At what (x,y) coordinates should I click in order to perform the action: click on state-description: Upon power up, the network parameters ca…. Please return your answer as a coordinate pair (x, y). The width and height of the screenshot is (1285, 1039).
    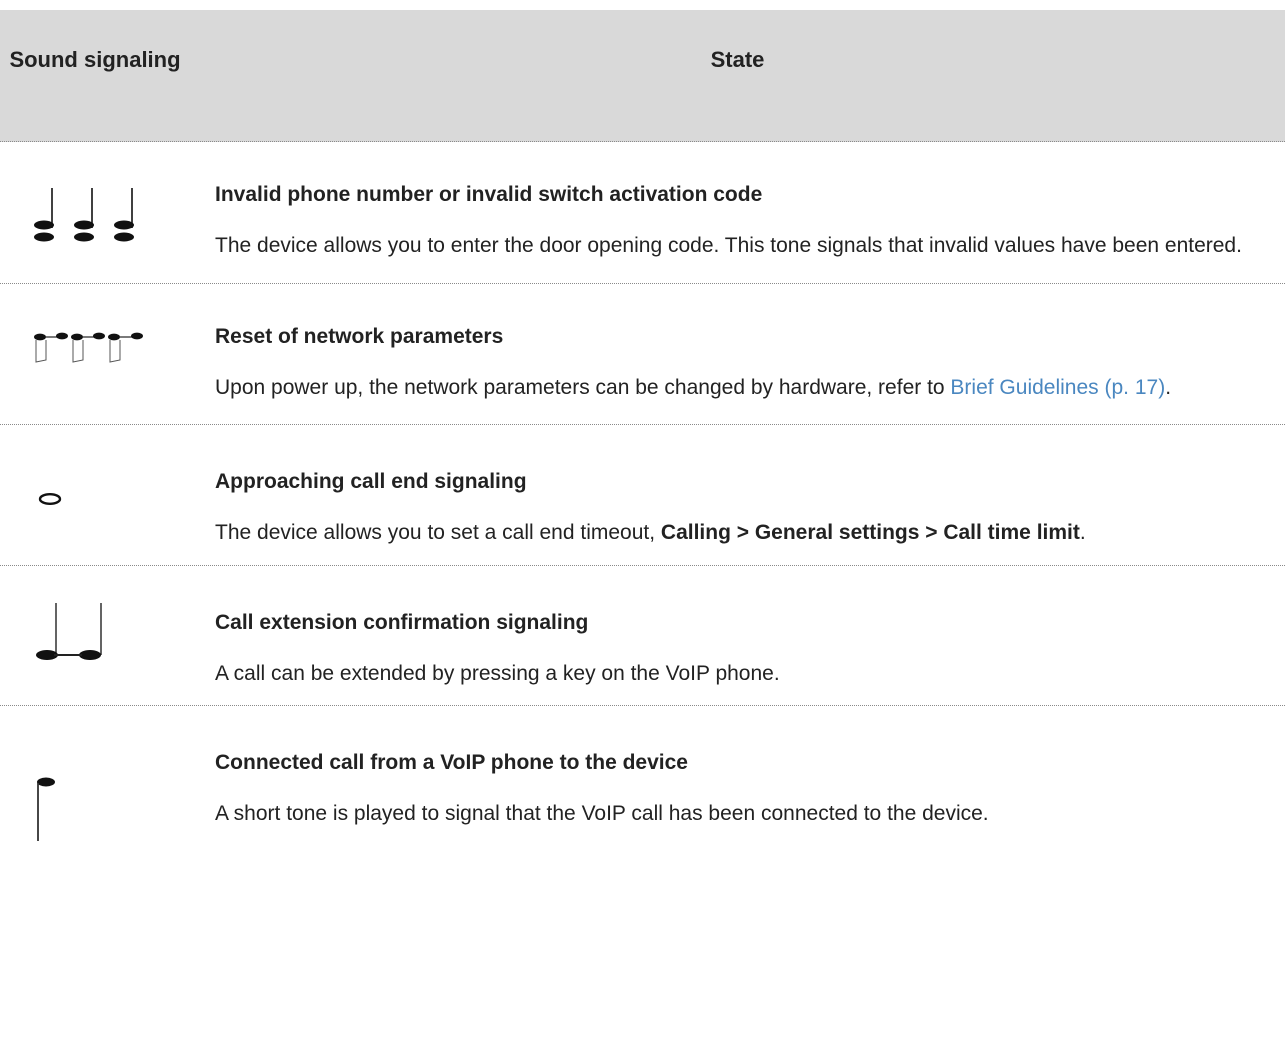
    Looking at the image, I should click on (740, 387).